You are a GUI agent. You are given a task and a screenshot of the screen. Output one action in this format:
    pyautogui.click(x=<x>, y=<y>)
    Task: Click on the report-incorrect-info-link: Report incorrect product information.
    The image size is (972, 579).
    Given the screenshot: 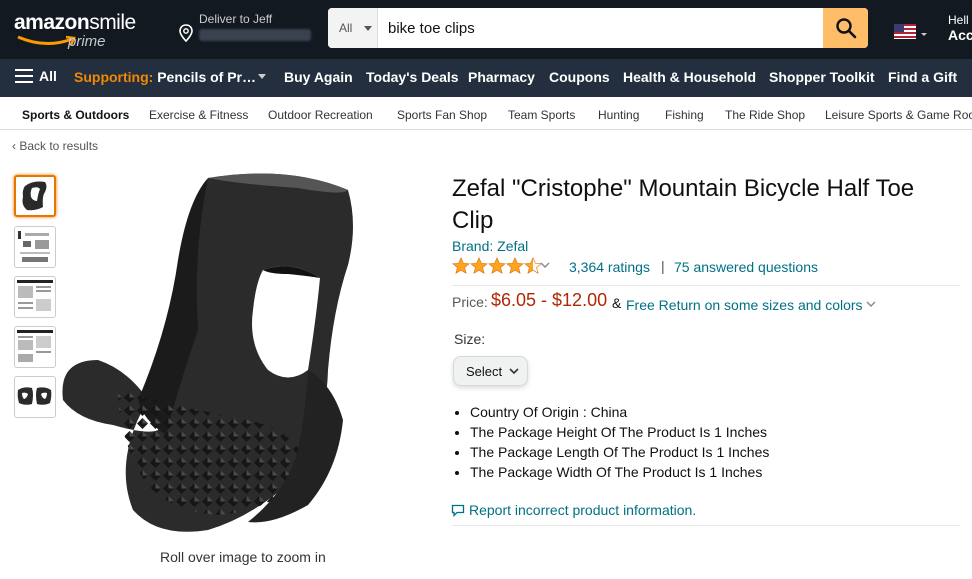 What is the action you would take?
    pyautogui.click(x=573, y=510)
    